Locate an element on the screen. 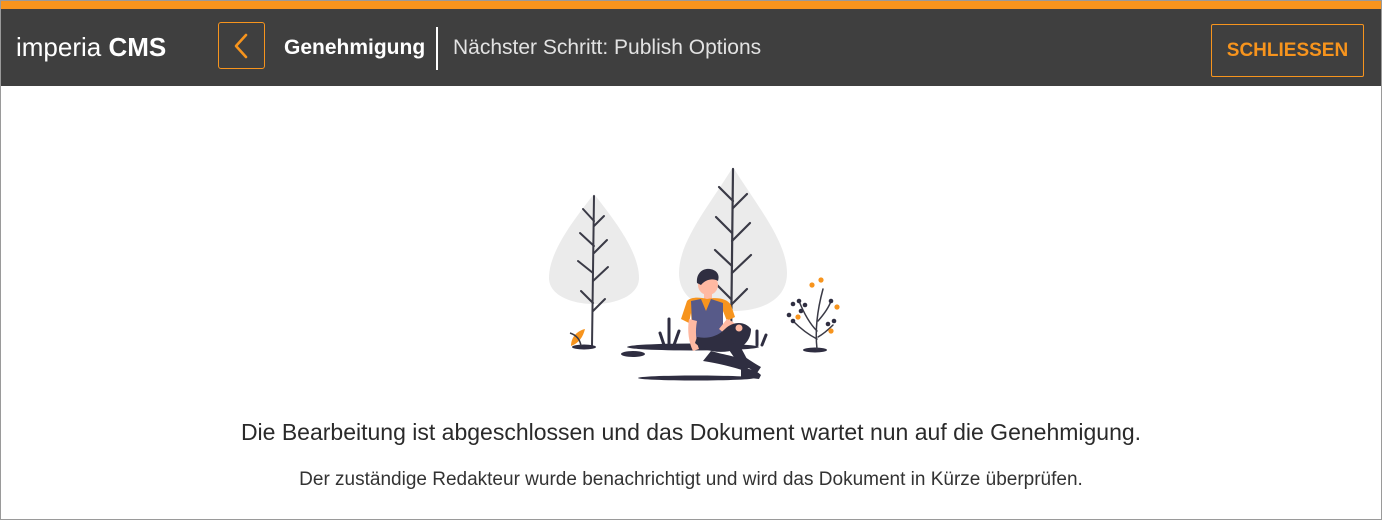  person-sitting-under-trees-illustration is located at coordinates (694, 274).